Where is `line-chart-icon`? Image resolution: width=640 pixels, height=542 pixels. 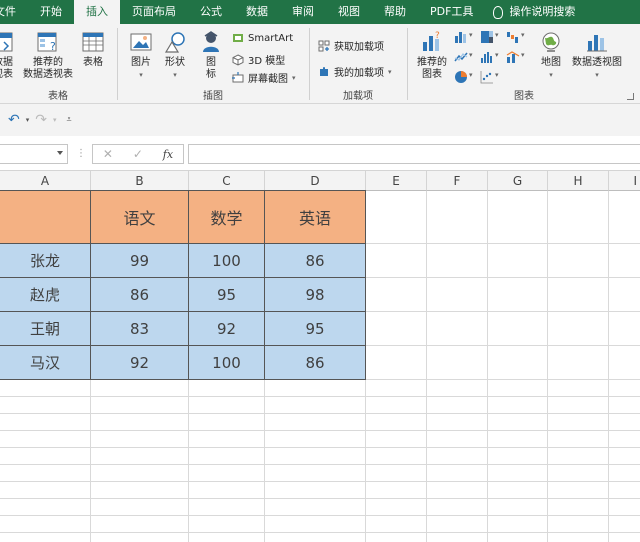
line-chart-icon is located at coordinates (461, 57).